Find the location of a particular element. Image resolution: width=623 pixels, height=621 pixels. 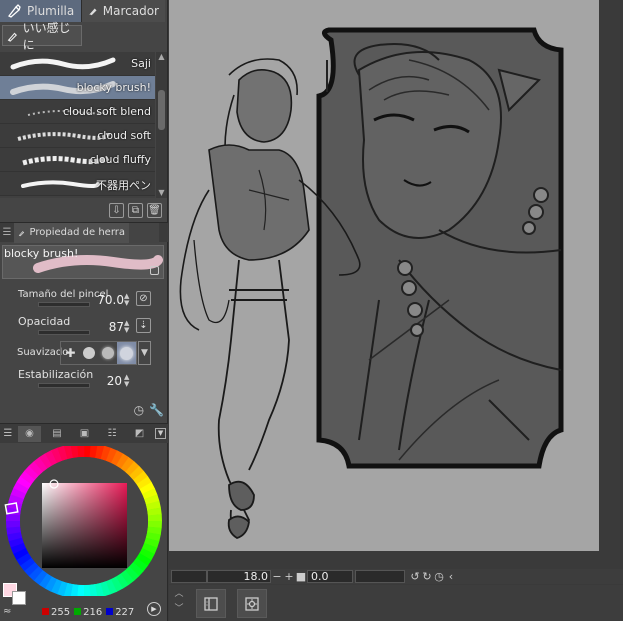

list-item: cloud fluffy is located at coordinates (77, 160).